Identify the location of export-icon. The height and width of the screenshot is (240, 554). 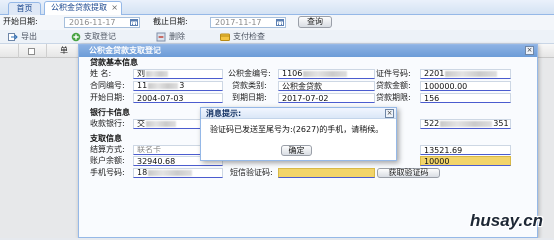
(13, 37).